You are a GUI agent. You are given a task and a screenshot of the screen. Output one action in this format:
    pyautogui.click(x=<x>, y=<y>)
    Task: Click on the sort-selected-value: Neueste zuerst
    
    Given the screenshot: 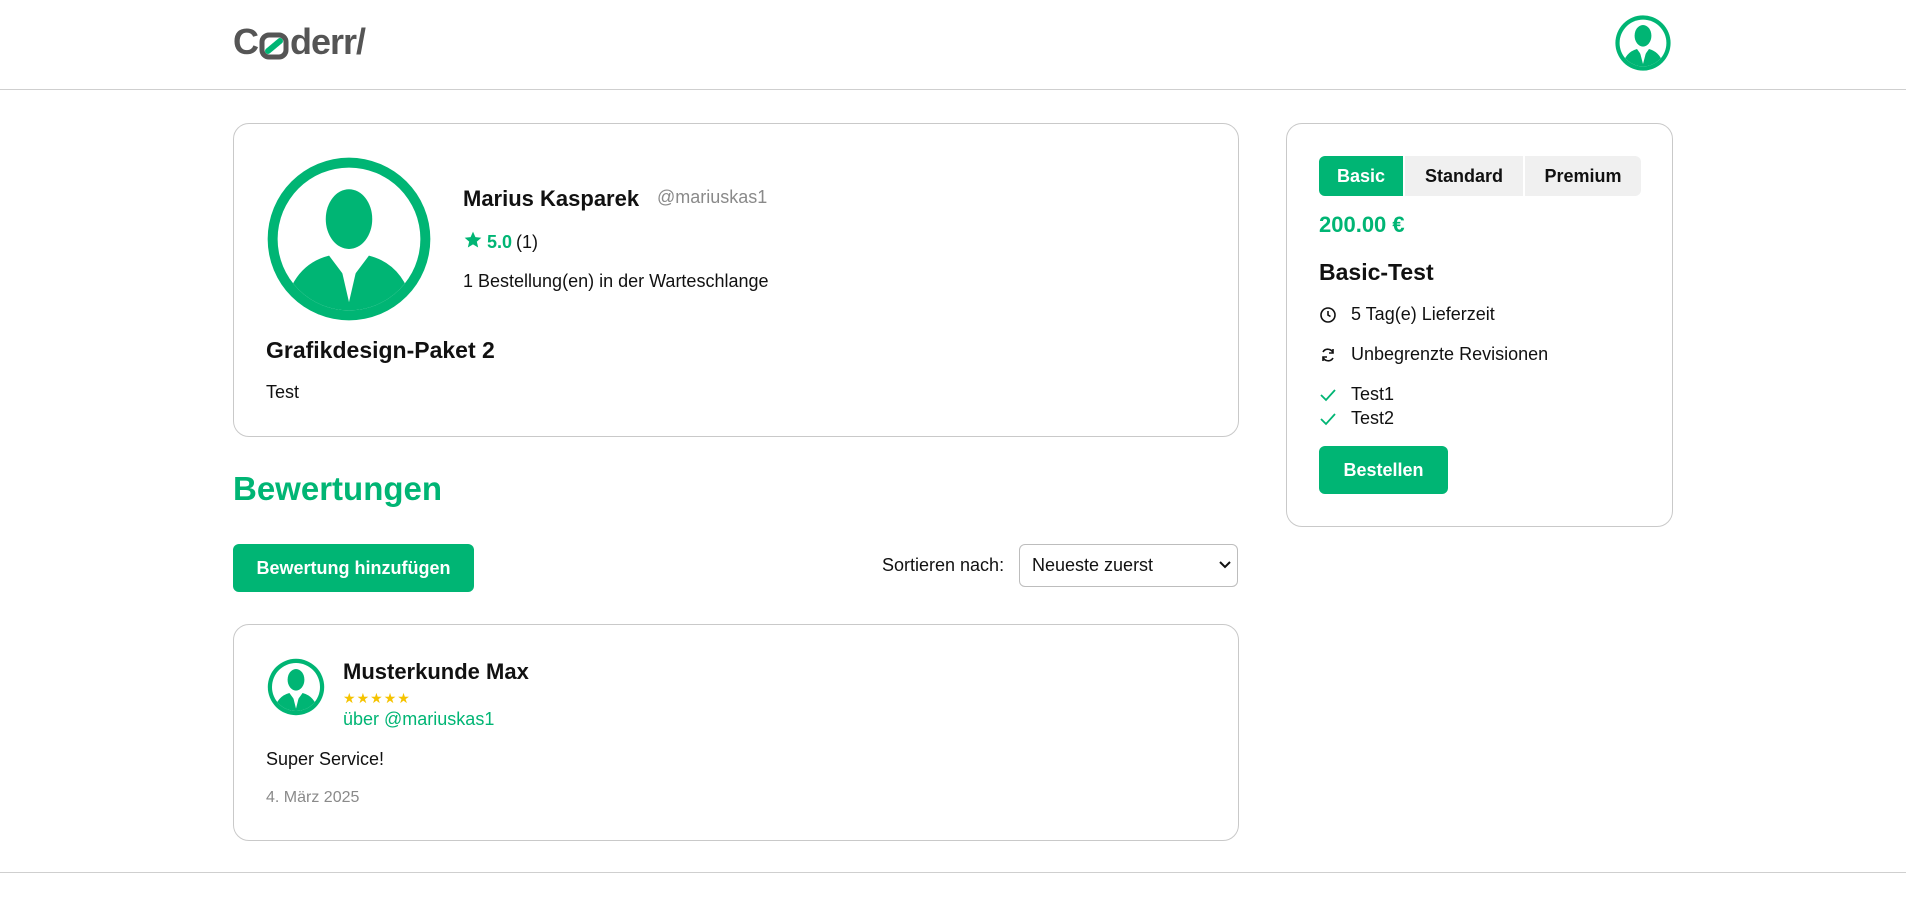 What is the action you would take?
    pyautogui.click(x=1093, y=565)
    